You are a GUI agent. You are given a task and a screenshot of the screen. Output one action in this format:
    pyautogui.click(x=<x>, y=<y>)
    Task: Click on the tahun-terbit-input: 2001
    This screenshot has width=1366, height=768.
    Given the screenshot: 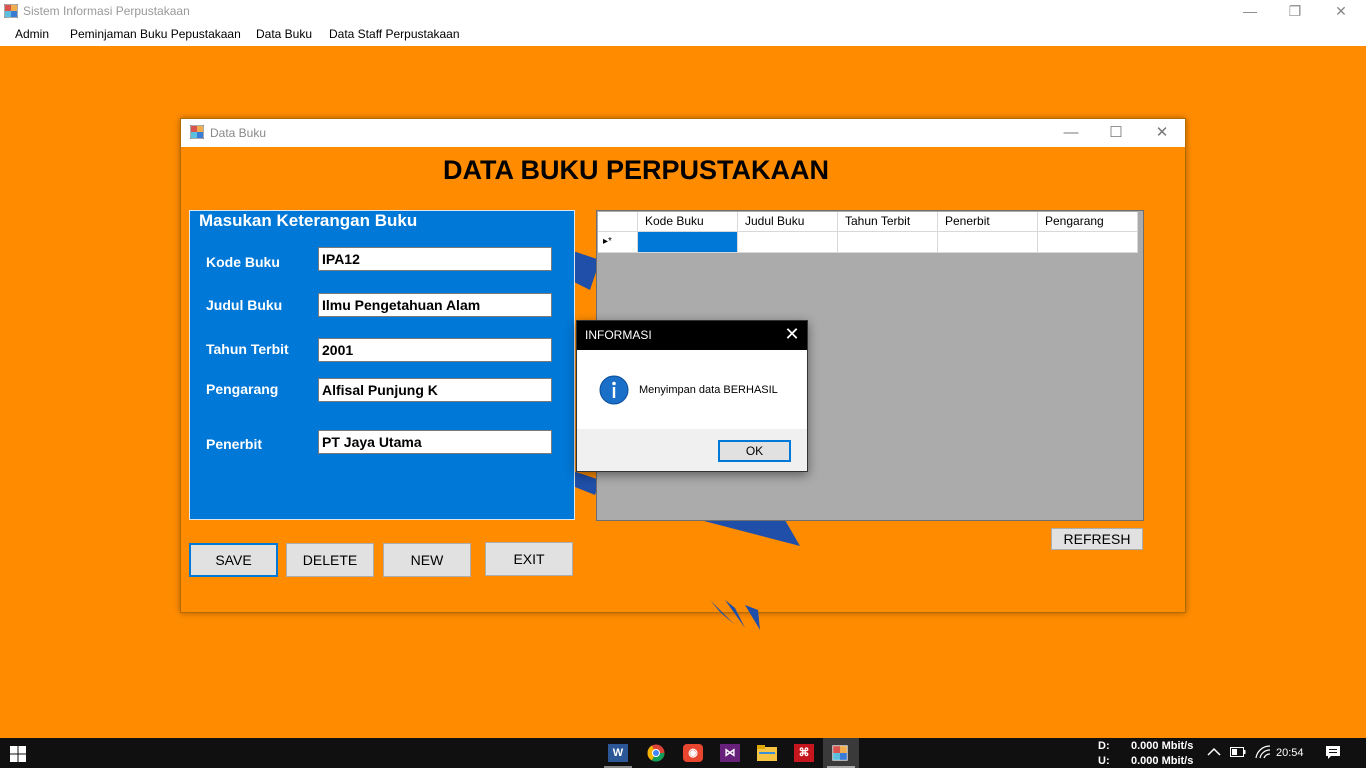 What is the action you would take?
    pyautogui.click(x=435, y=350)
    